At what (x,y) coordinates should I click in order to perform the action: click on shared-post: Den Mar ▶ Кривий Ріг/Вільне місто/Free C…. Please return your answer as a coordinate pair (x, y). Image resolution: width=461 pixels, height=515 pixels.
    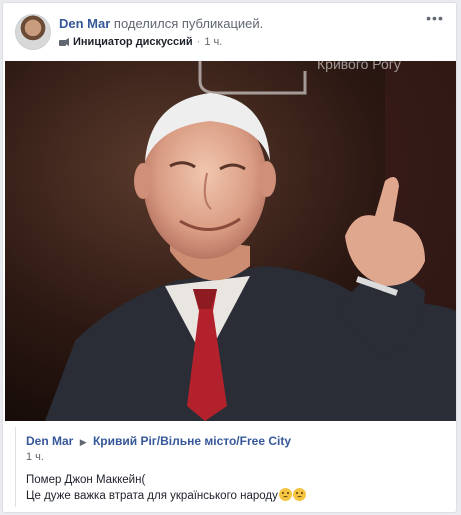
    Looking at the image, I should click on (229, 467).